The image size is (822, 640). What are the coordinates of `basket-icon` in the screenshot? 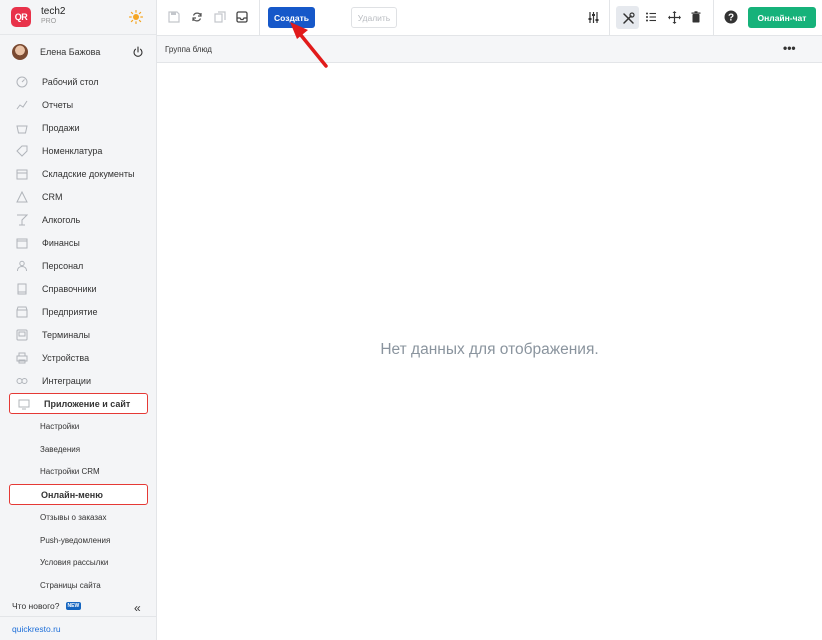 It's located at (22, 128).